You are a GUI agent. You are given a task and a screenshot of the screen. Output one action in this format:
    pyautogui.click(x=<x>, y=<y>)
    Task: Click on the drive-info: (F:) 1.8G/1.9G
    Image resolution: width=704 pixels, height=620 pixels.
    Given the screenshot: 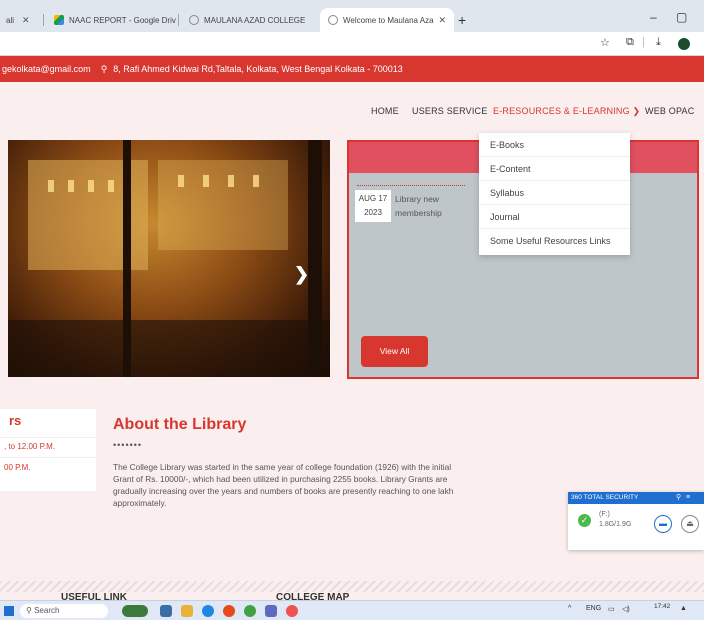 What is the action you would take?
    pyautogui.click(x=615, y=520)
    